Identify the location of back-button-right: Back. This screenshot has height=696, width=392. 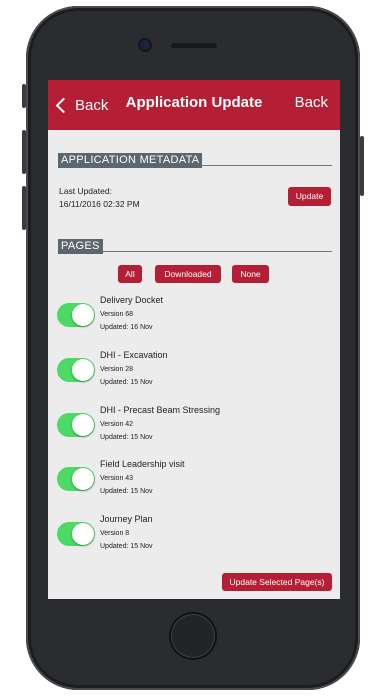
(311, 102).